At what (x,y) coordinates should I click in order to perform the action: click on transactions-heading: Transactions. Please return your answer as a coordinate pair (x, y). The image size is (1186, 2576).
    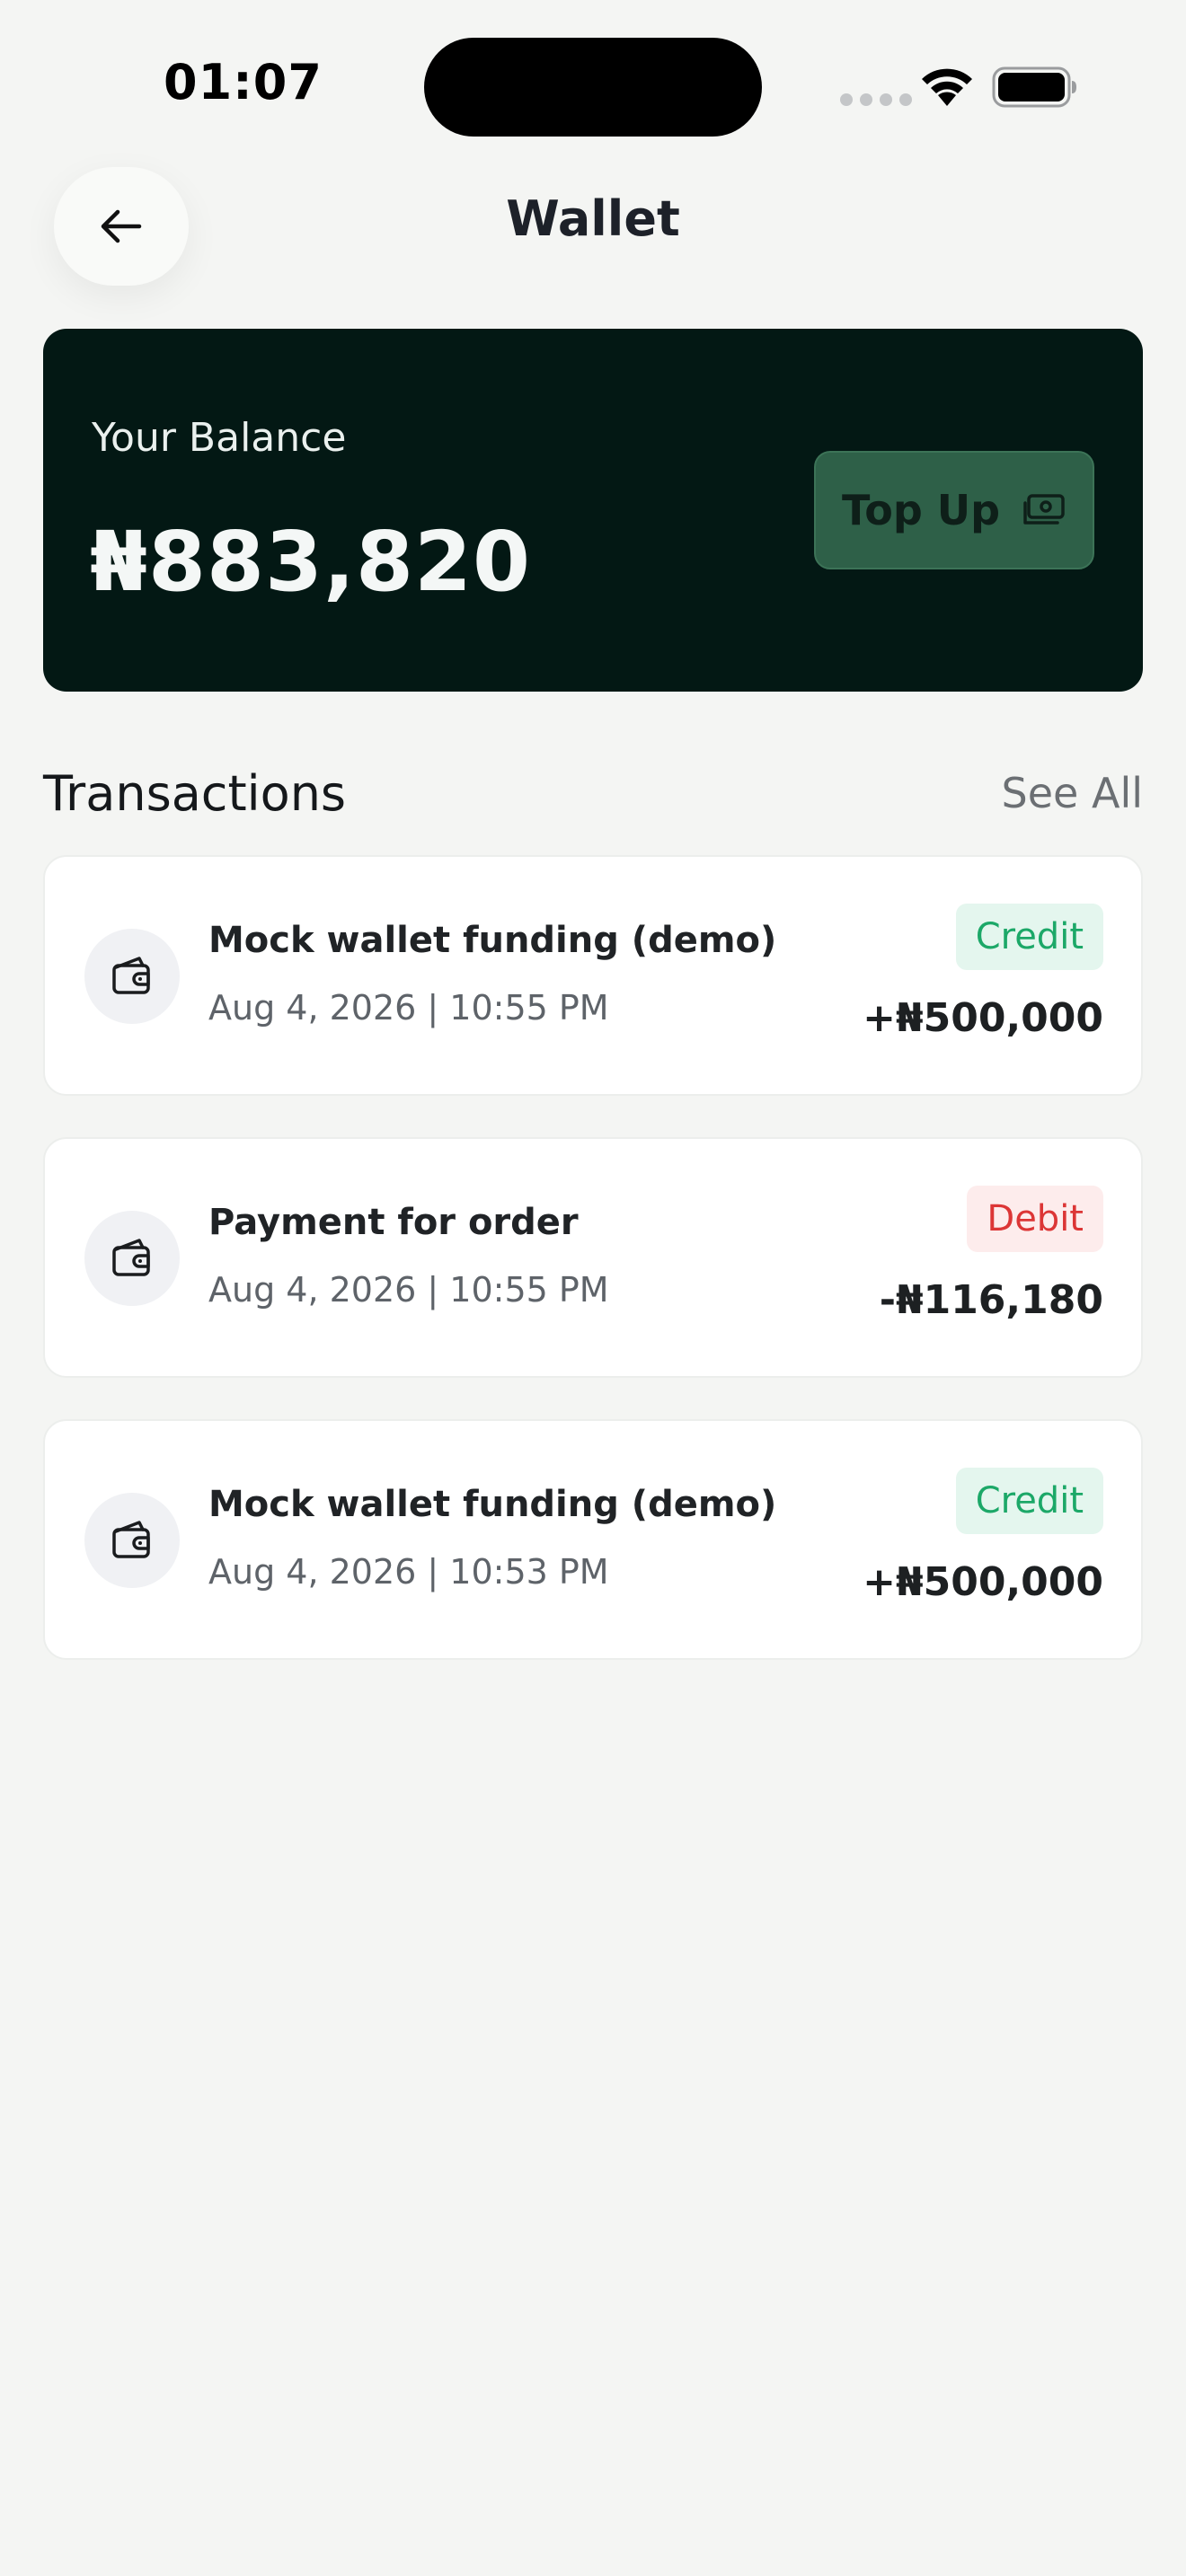
    Looking at the image, I should click on (195, 793).